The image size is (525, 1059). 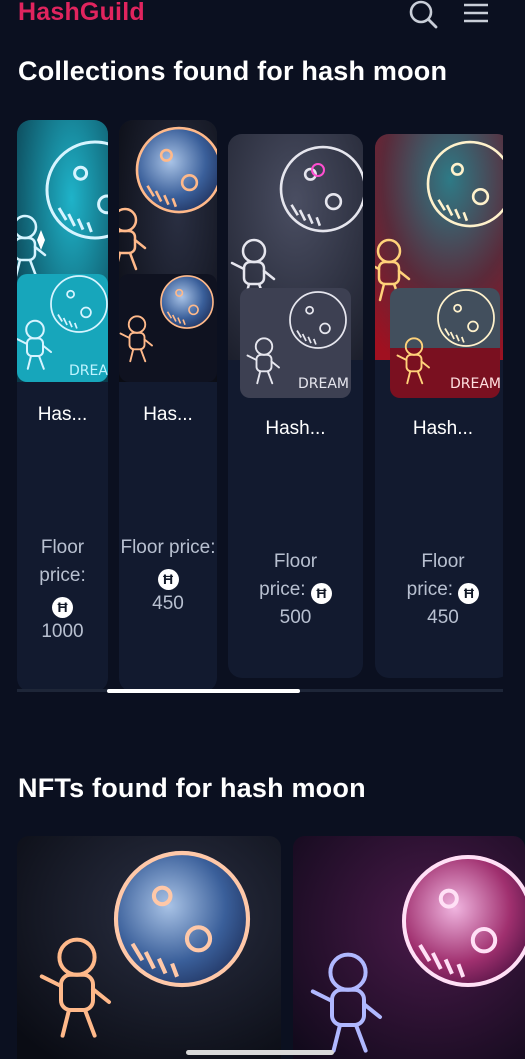 What do you see at coordinates (424, 15) in the screenshot?
I see `search-icon` at bounding box center [424, 15].